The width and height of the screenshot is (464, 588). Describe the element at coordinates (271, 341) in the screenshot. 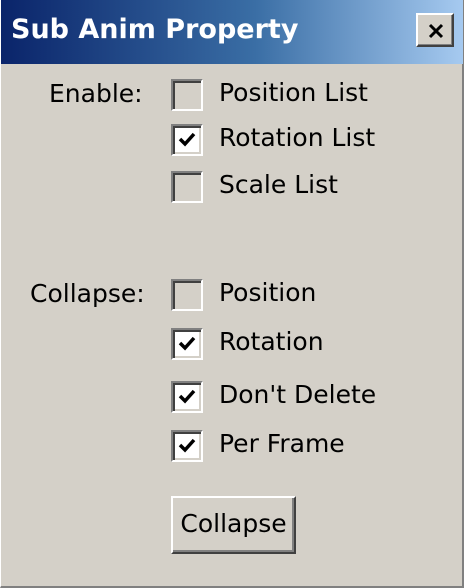

I see `rotation-label: Rotation` at that location.